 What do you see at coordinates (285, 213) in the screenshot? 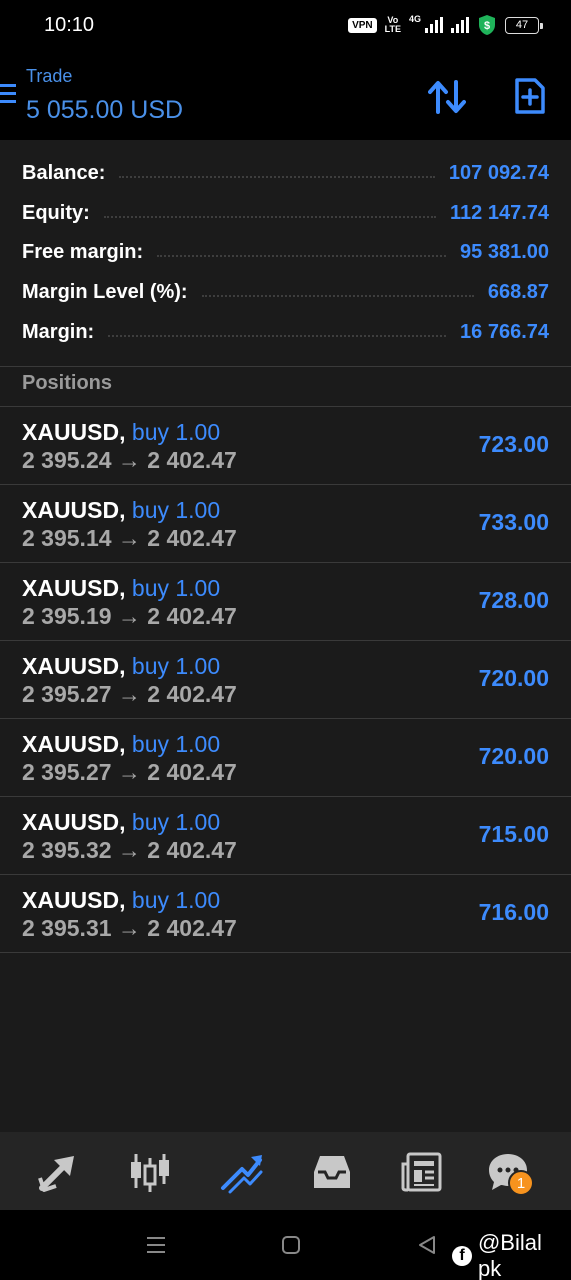
I see `summary-row-equity: Equity: 112 147.74` at bounding box center [285, 213].